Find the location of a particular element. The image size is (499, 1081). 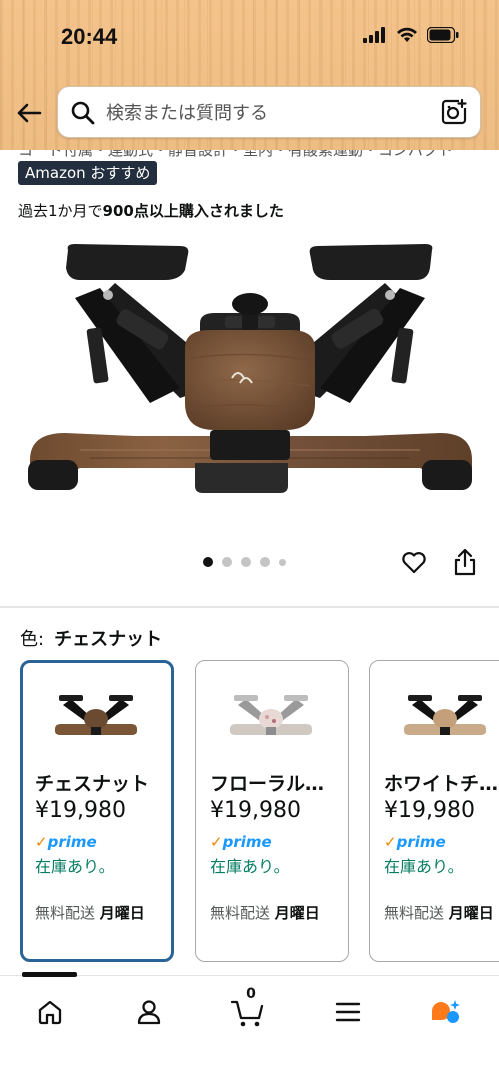

carousel-dots is located at coordinates (244, 562).